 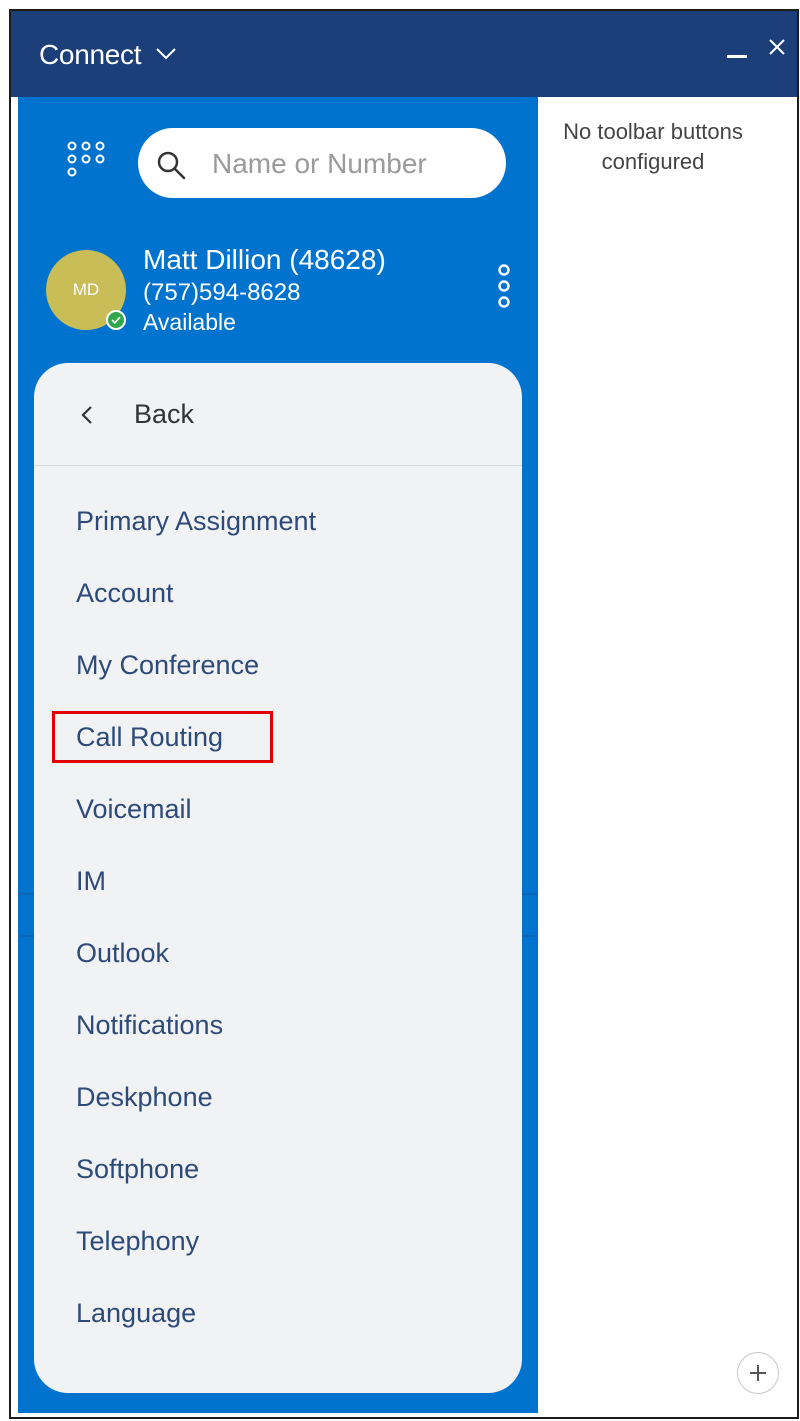 I want to click on menu-item-deskphone: Deskphone, so click(x=144, y=1097).